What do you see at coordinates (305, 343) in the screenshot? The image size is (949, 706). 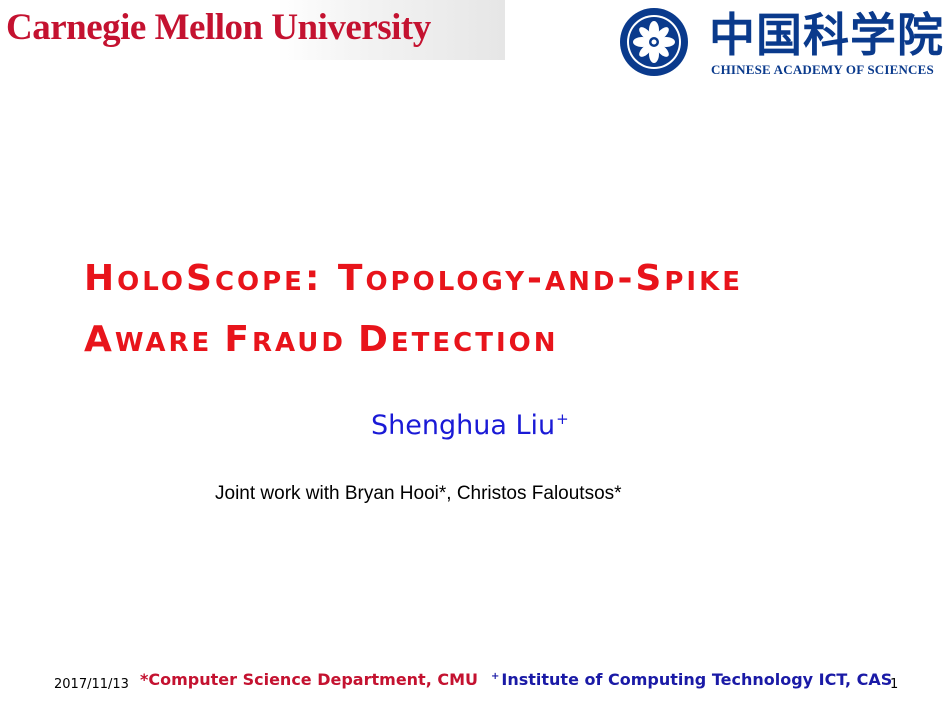 I see `title-seg: RAUD` at bounding box center [305, 343].